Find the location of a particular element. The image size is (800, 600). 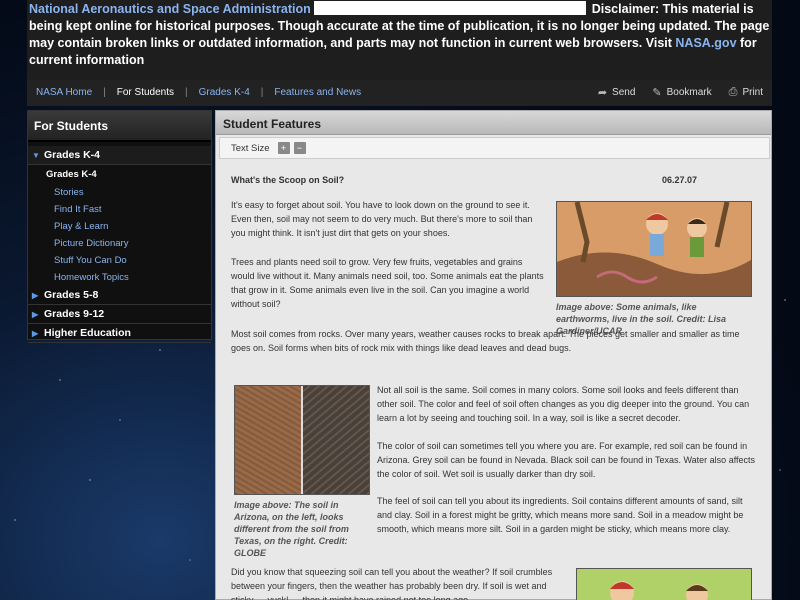

sidebar-section-grades-k4: ▼ Grades K-4 is located at coordinates (119, 155).